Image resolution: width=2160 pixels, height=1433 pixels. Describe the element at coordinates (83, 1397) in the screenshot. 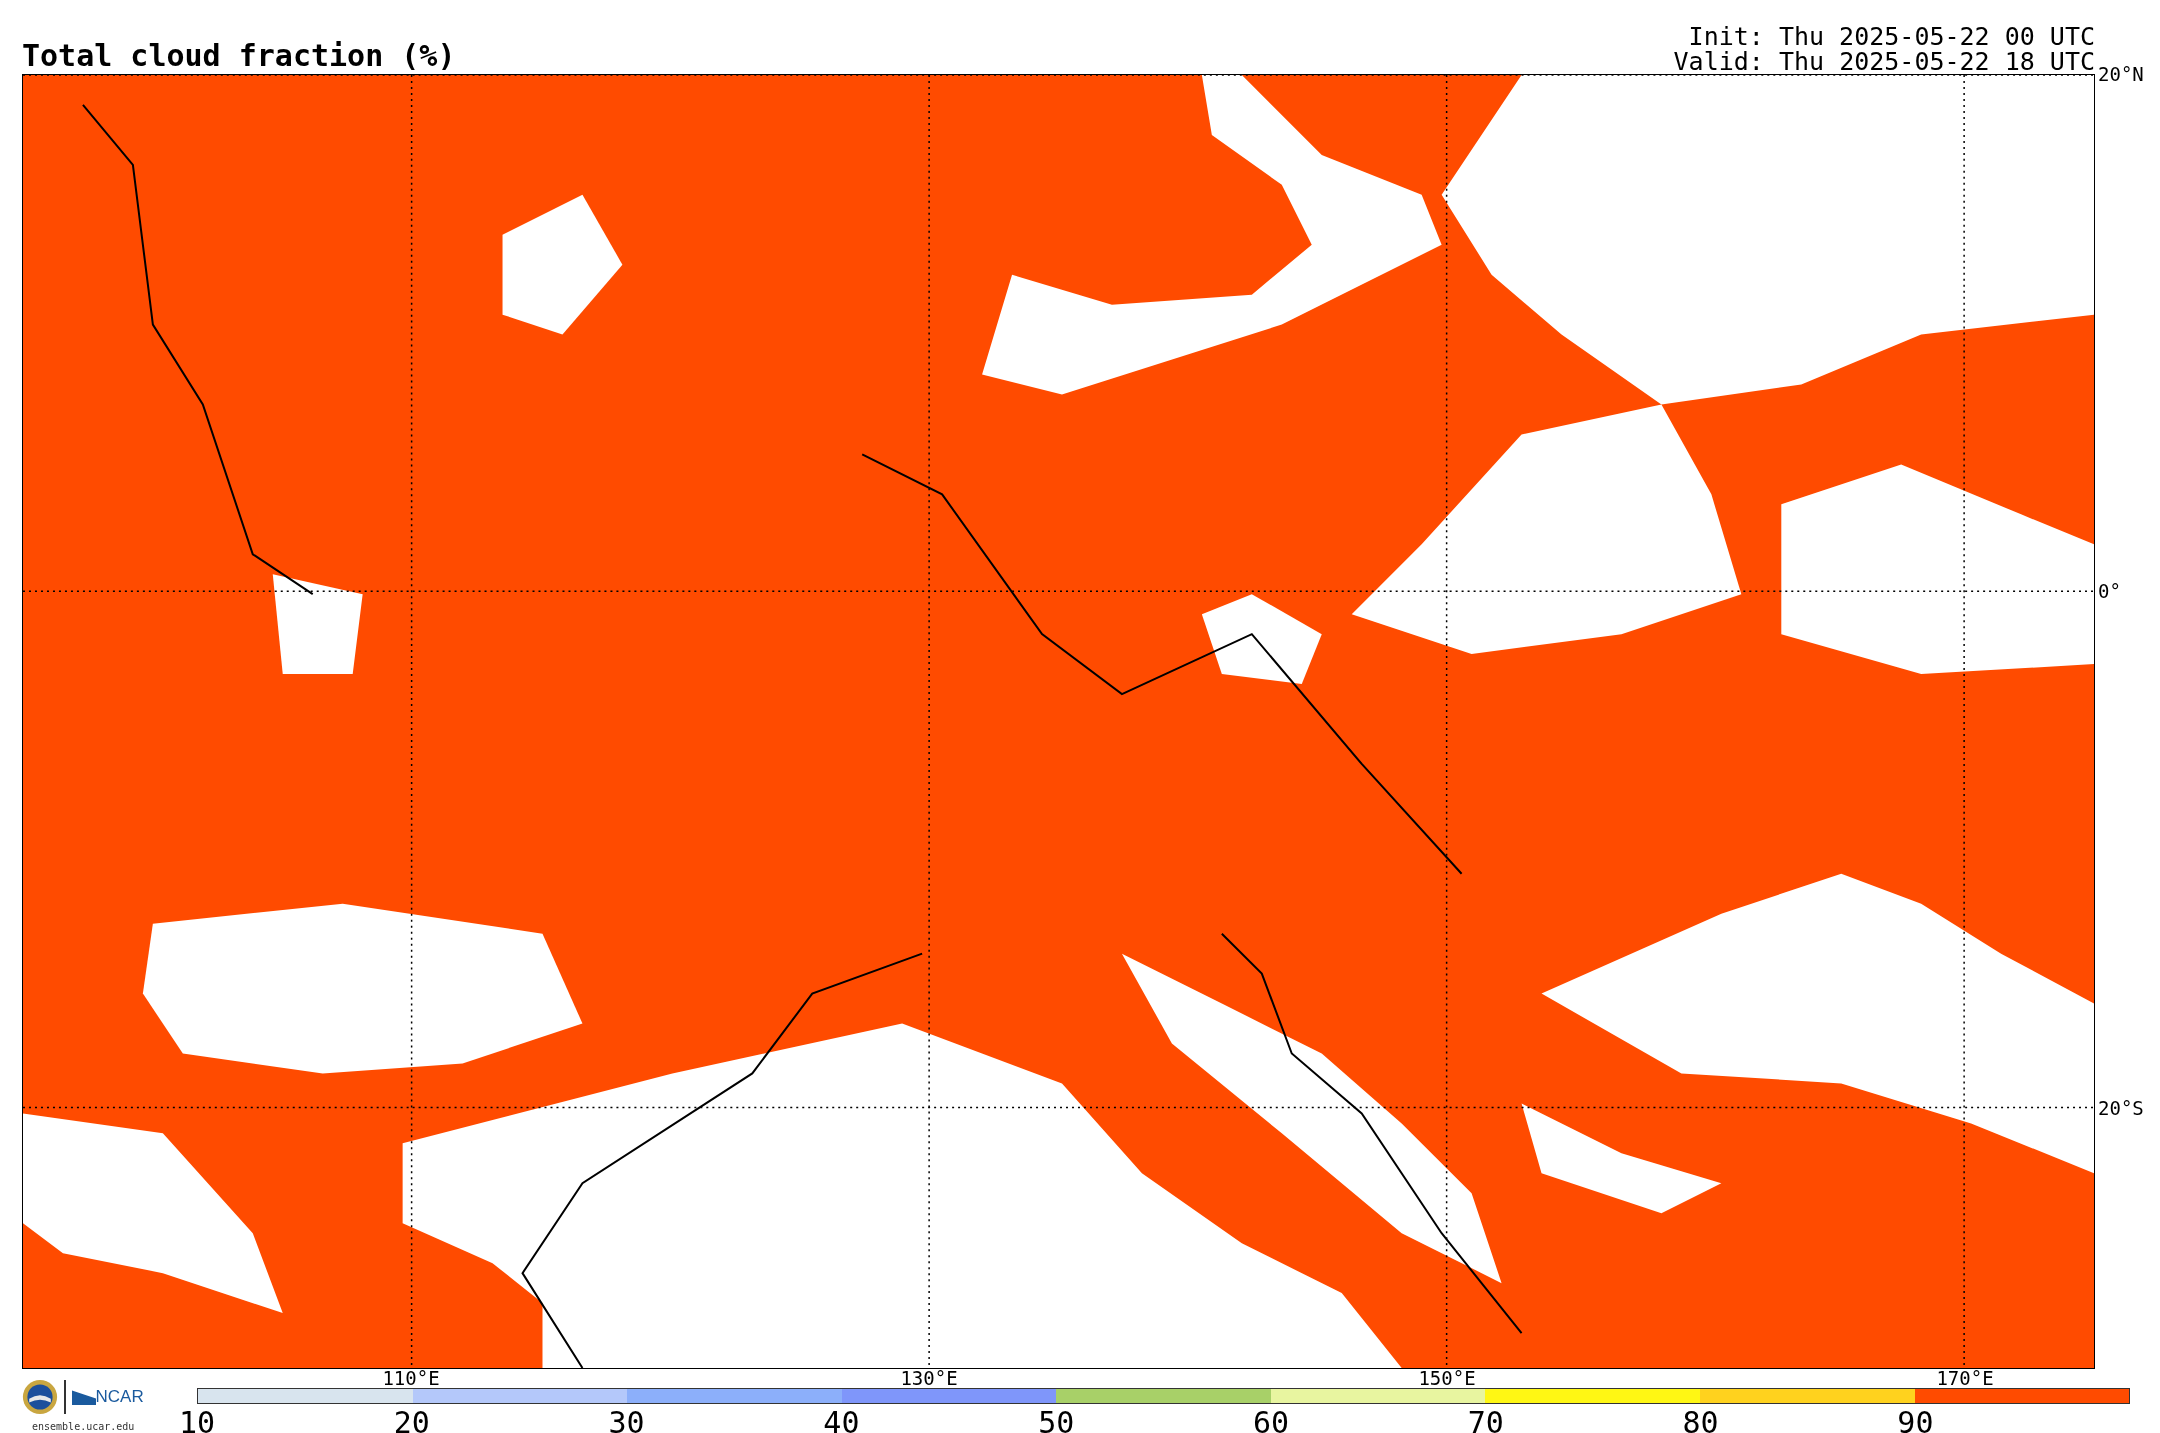

I see `logo-icon` at that location.